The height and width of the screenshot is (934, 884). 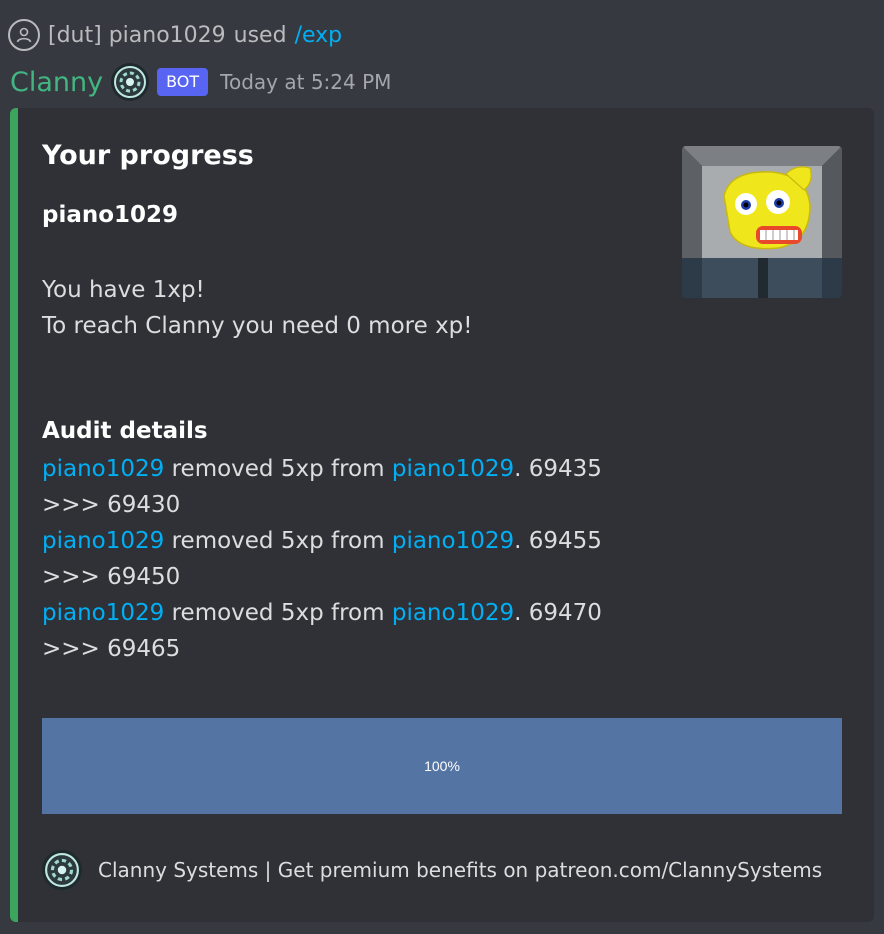 What do you see at coordinates (56, 82) in the screenshot?
I see `author-name: Clanny` at bounding box center [56, 82].